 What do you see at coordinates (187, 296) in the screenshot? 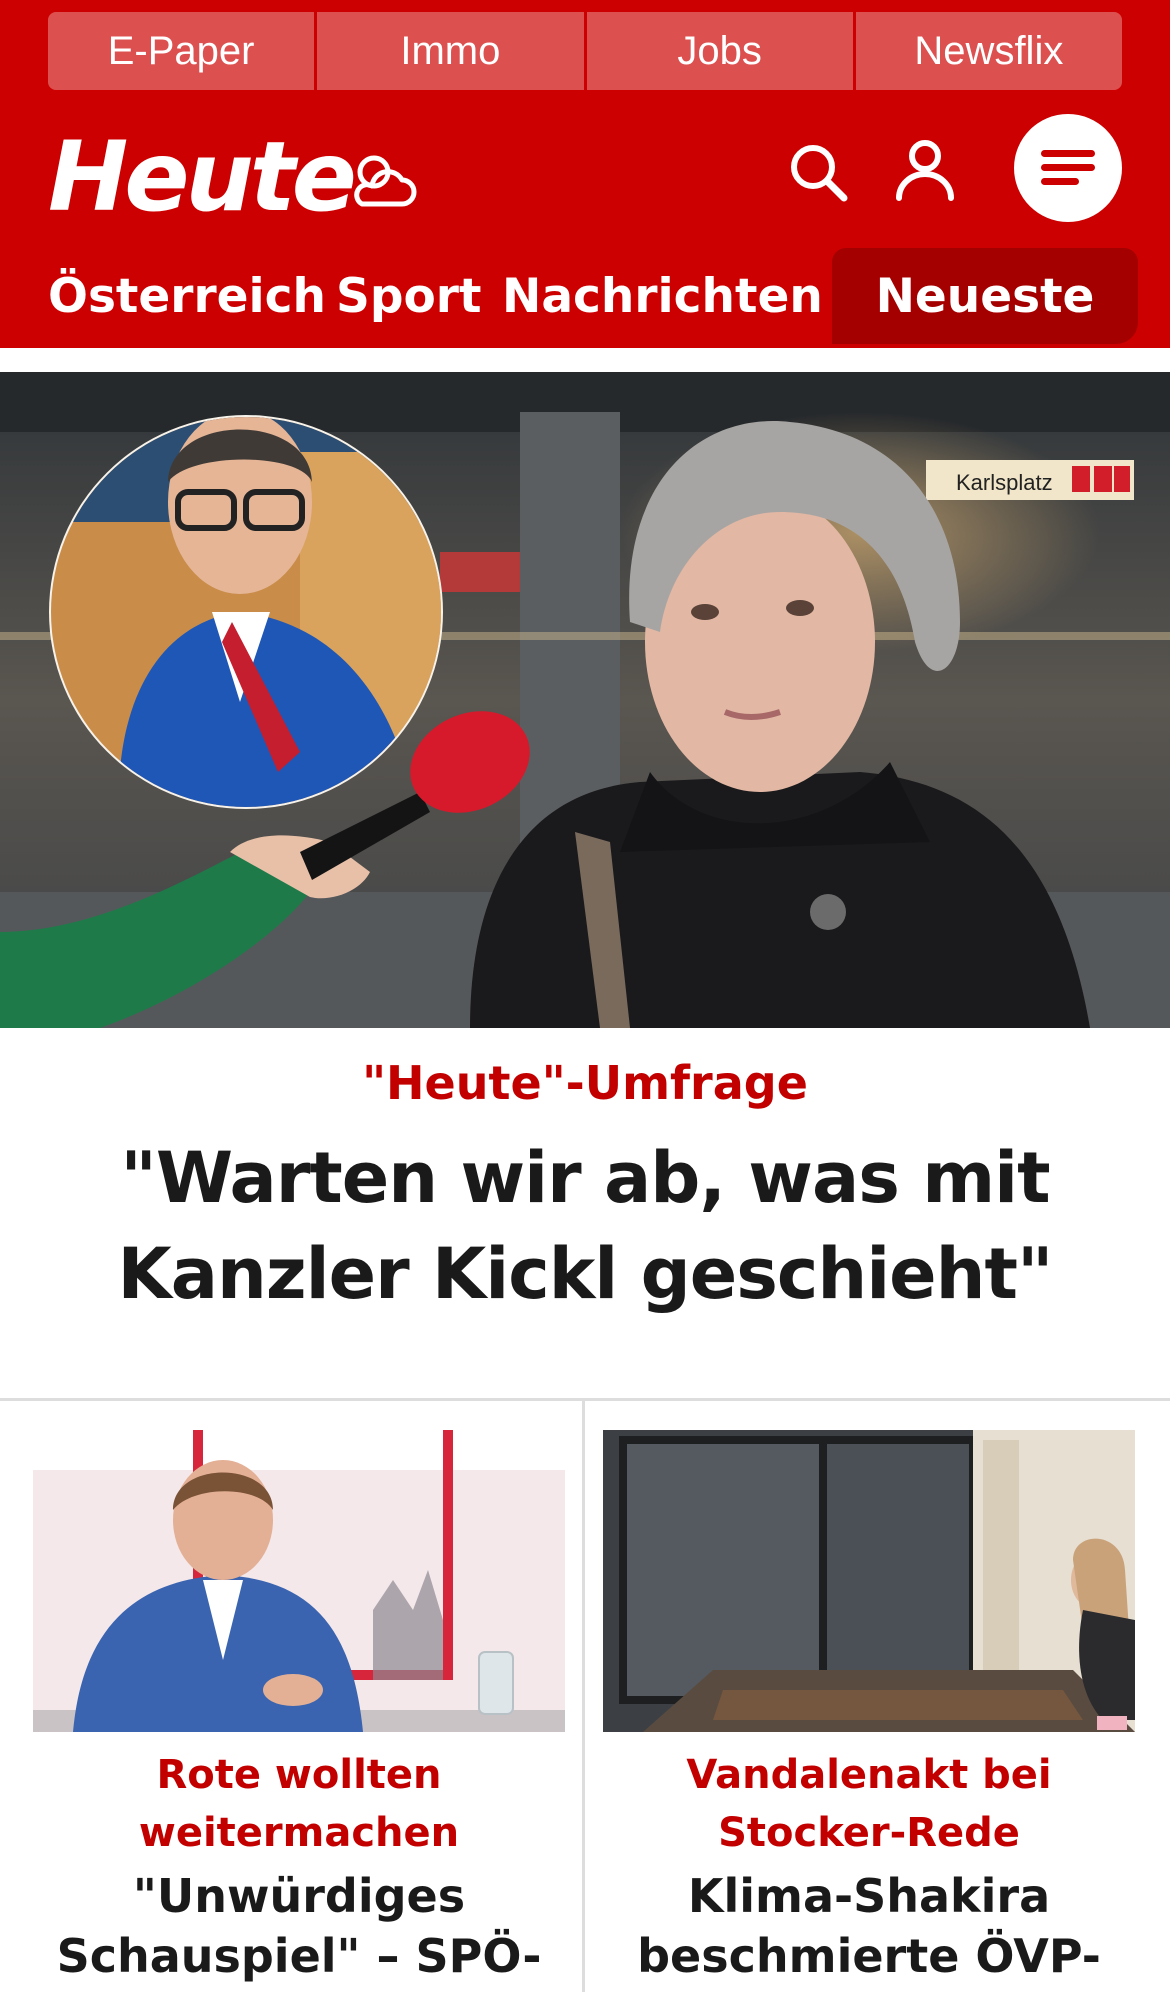
I see `nav-oesterreich: Österreich` at bounding box center [187, 296].